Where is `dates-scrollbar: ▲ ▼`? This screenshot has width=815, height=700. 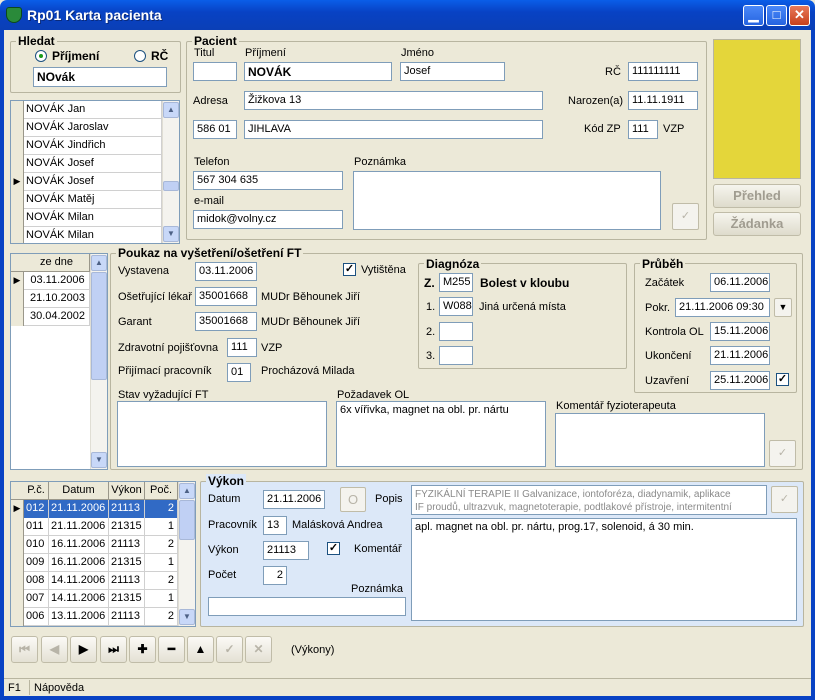
dates-scrollbar: ▲ ▼ is located at coordinates (98, 361).